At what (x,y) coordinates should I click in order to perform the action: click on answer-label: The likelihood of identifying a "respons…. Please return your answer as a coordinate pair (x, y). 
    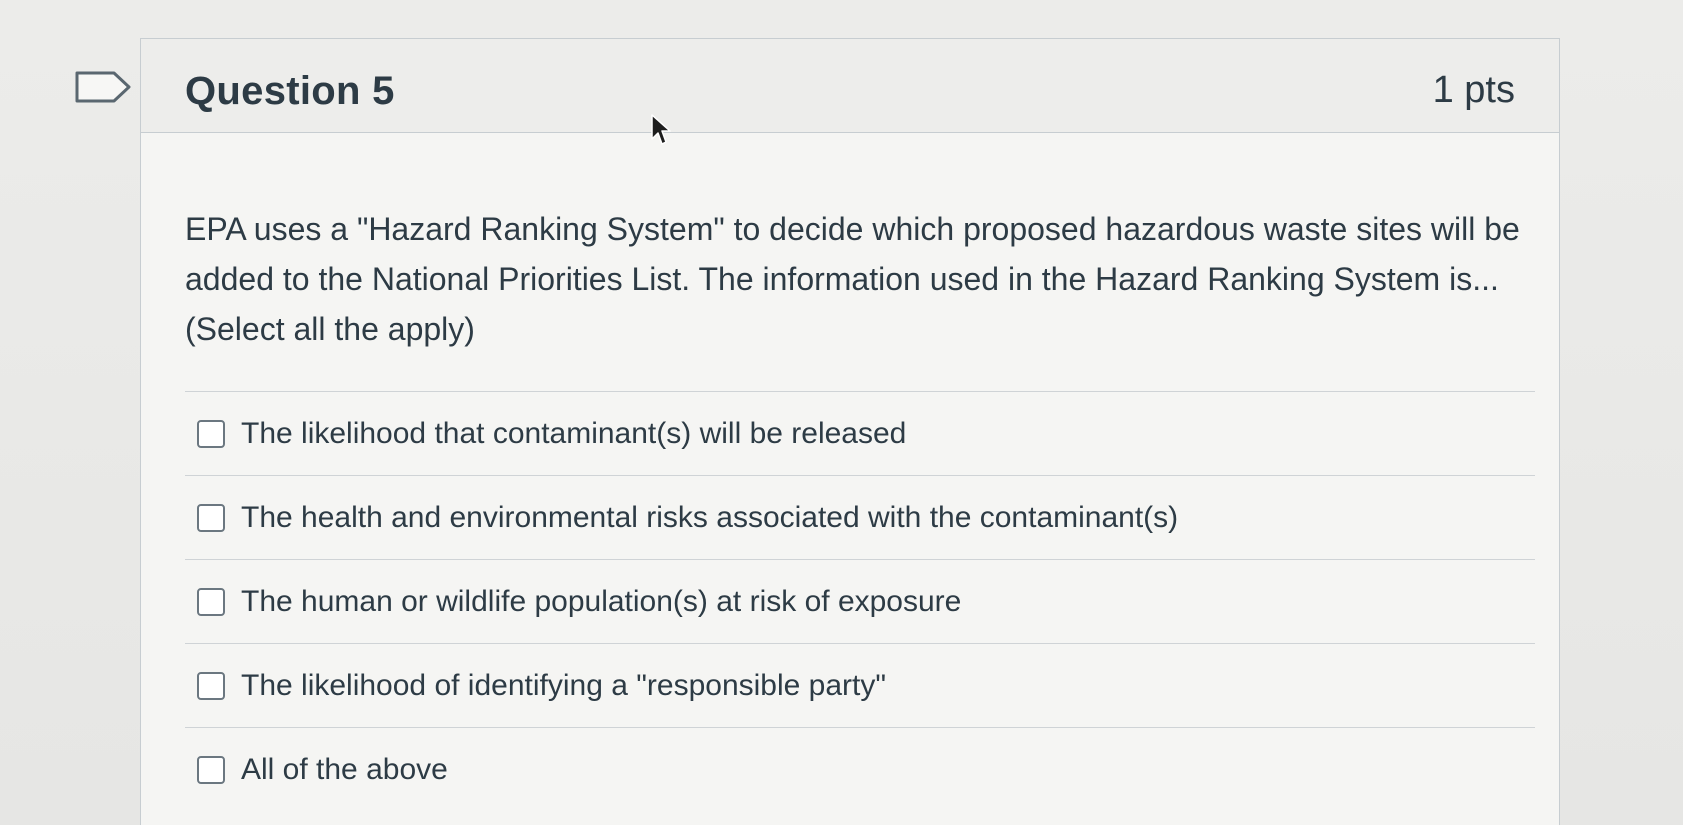
    Looking at the image, I should click on (563, 685).